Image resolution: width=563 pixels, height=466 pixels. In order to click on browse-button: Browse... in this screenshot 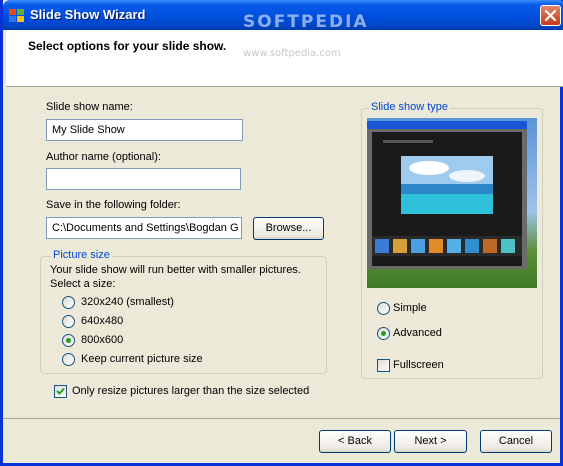, I will do `click(288, 228)`.